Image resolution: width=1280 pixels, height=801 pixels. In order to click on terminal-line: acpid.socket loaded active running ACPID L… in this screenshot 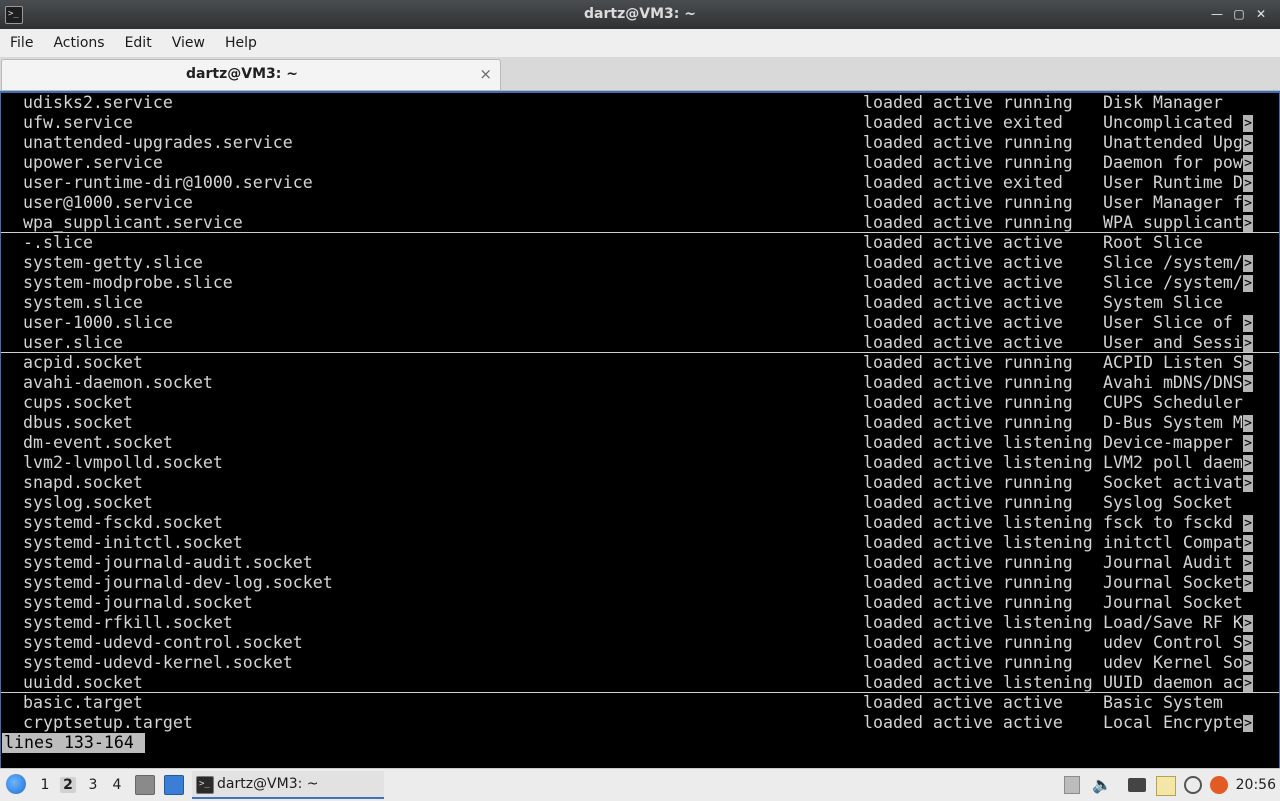, I will do `click(640, 363)`.